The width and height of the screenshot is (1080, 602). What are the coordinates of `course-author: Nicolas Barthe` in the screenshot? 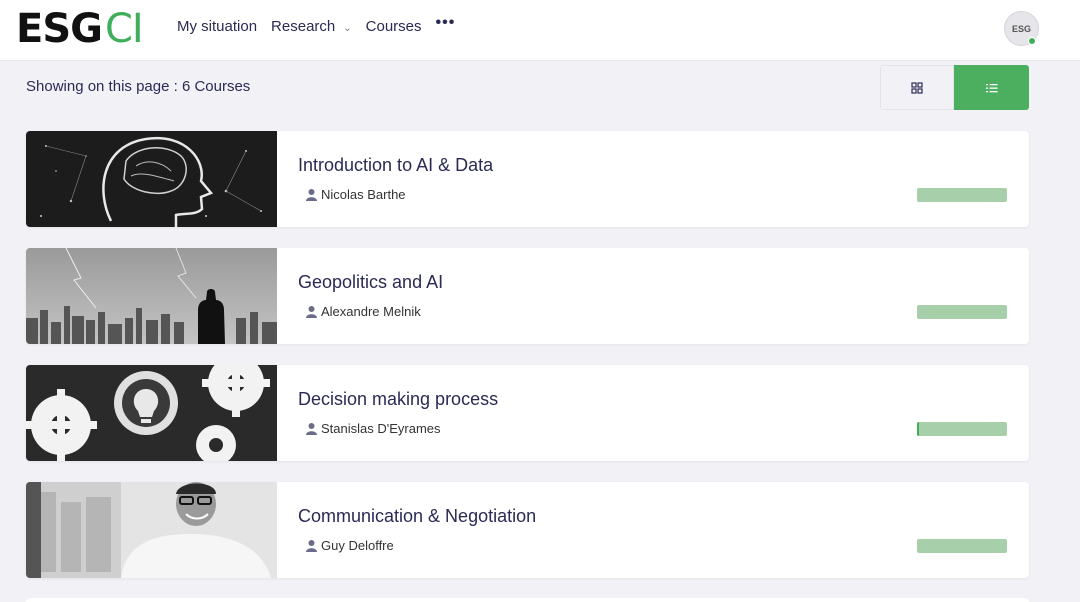 It's located at (356, 194).